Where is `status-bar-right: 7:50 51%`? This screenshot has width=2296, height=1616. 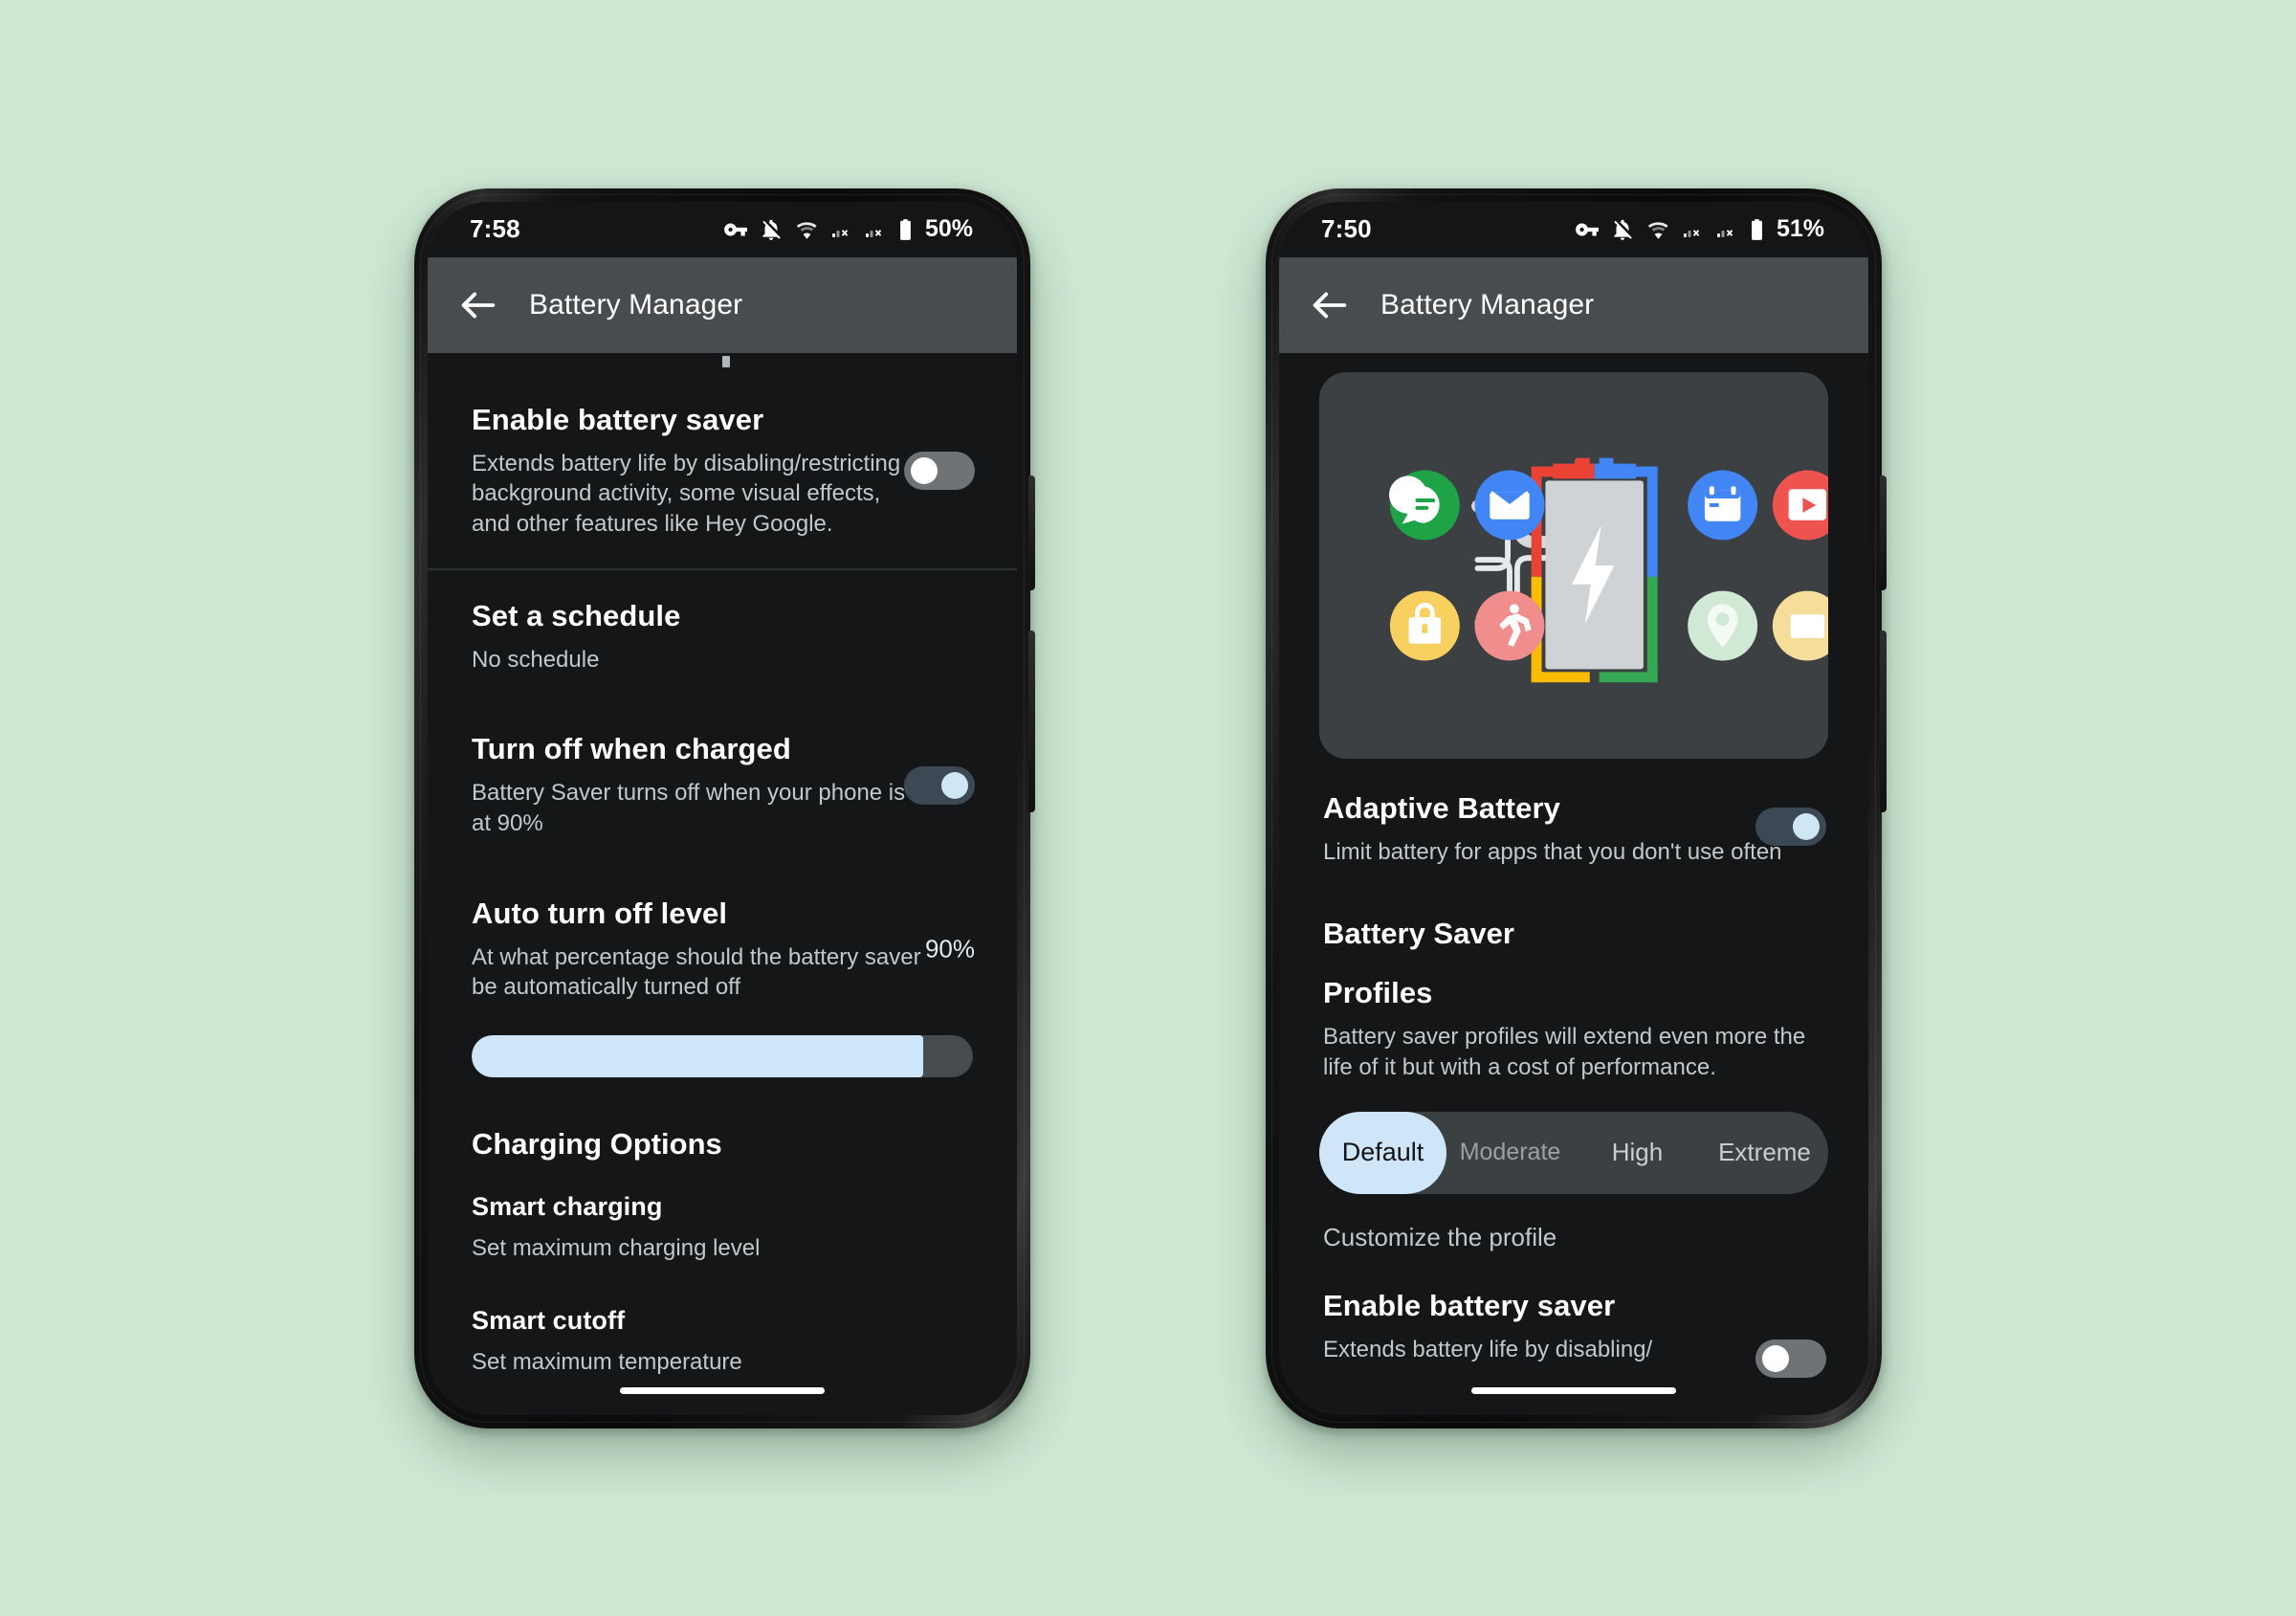 status-bar-right: 7:50 51% is located at coordinates (1574, 229).